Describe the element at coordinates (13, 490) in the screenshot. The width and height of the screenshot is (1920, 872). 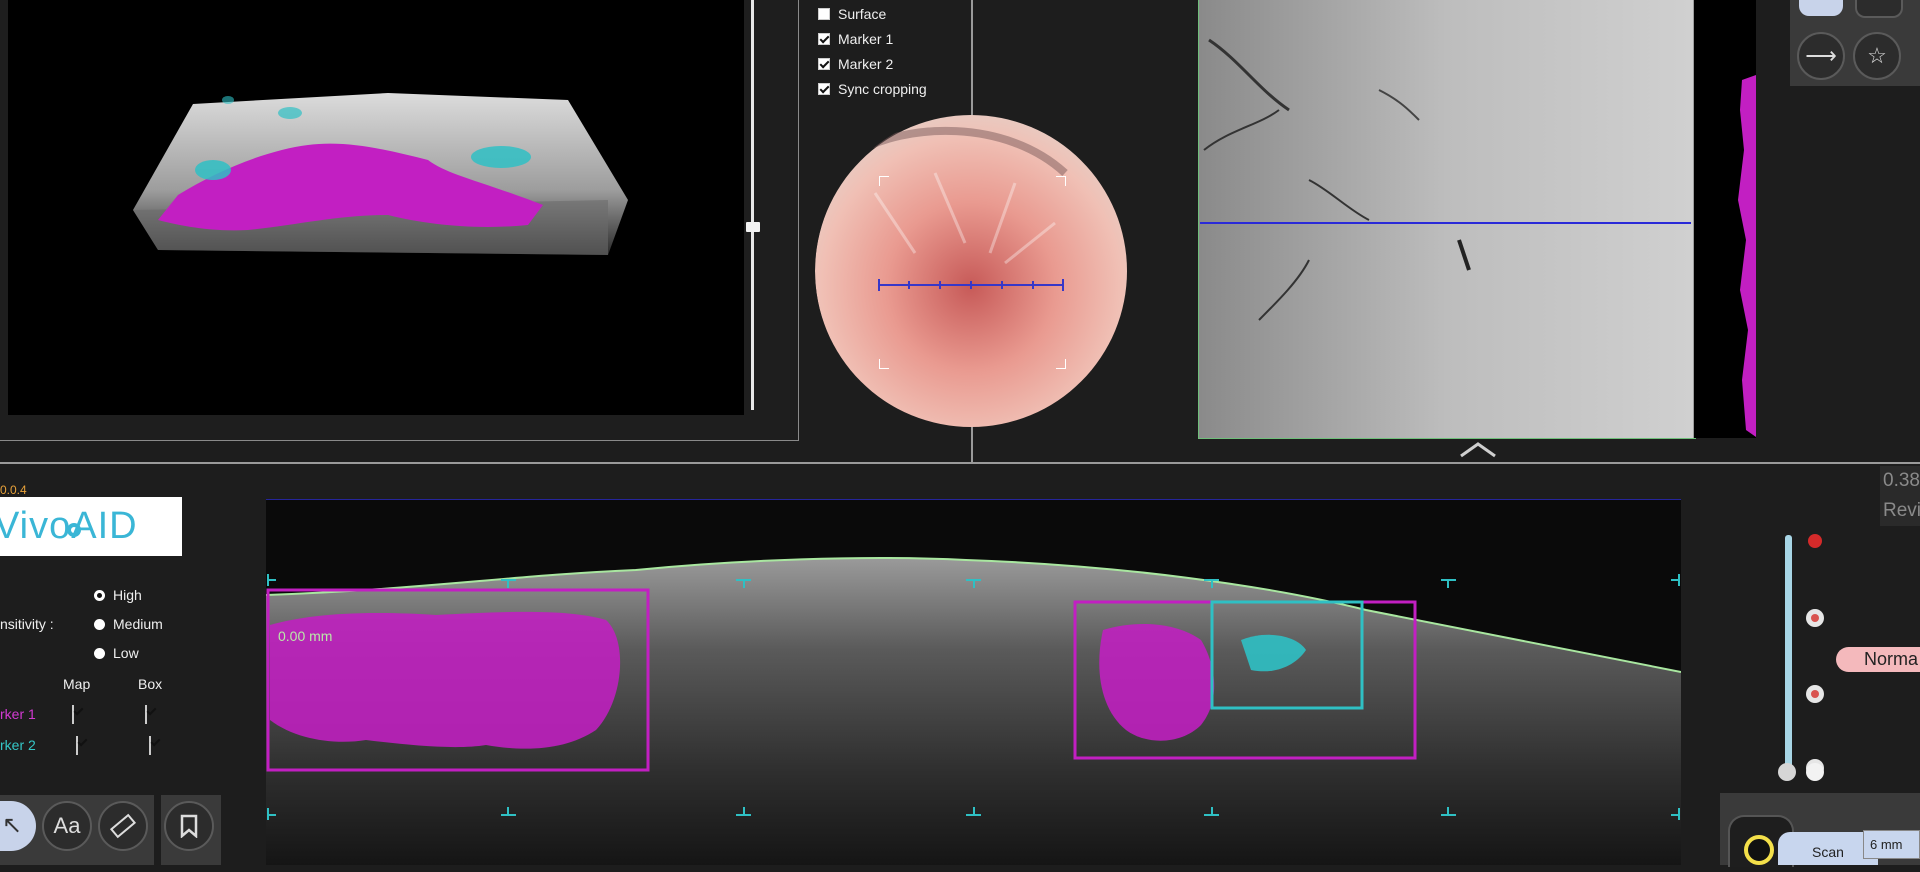
I see `version-label: 0.0.4` at that location.